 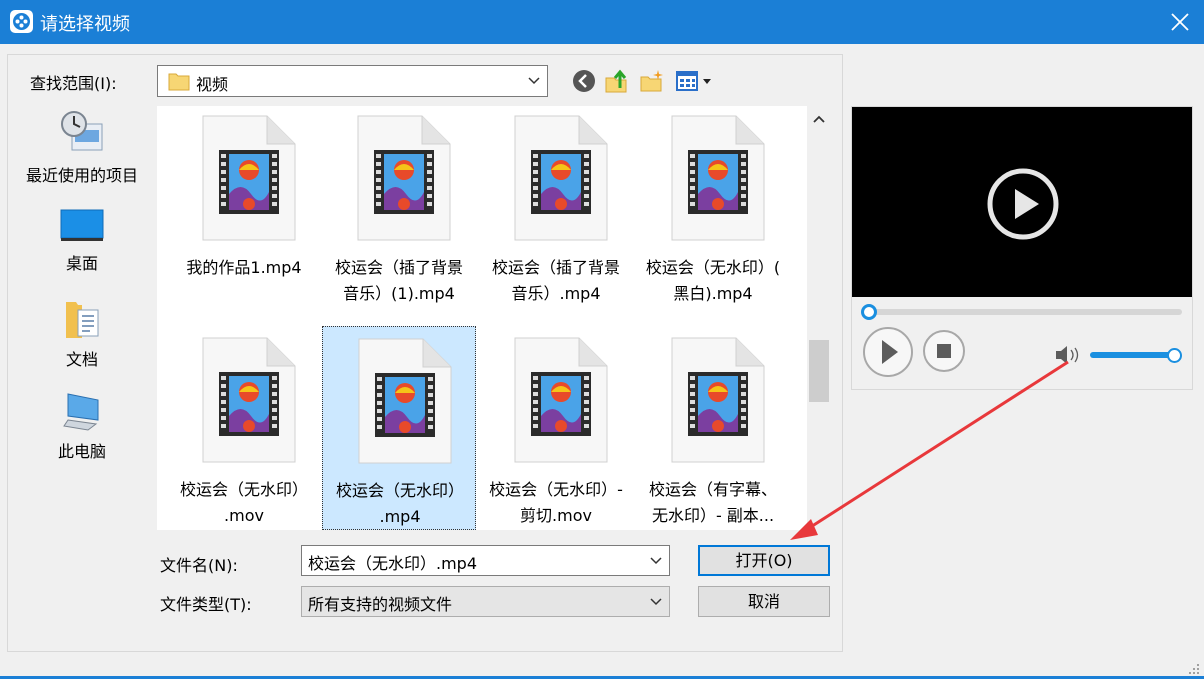 I want to click on filename-label: 文件名(N):, so click(x=199, y=565).